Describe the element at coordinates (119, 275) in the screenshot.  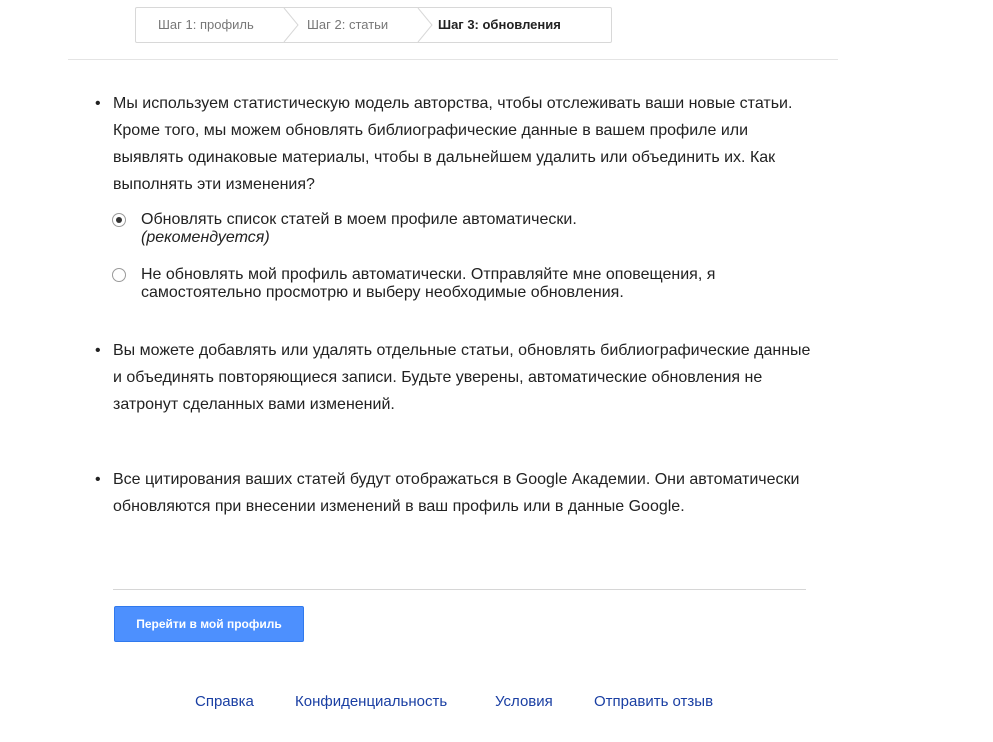
I see `radio-button-manual` at that location.